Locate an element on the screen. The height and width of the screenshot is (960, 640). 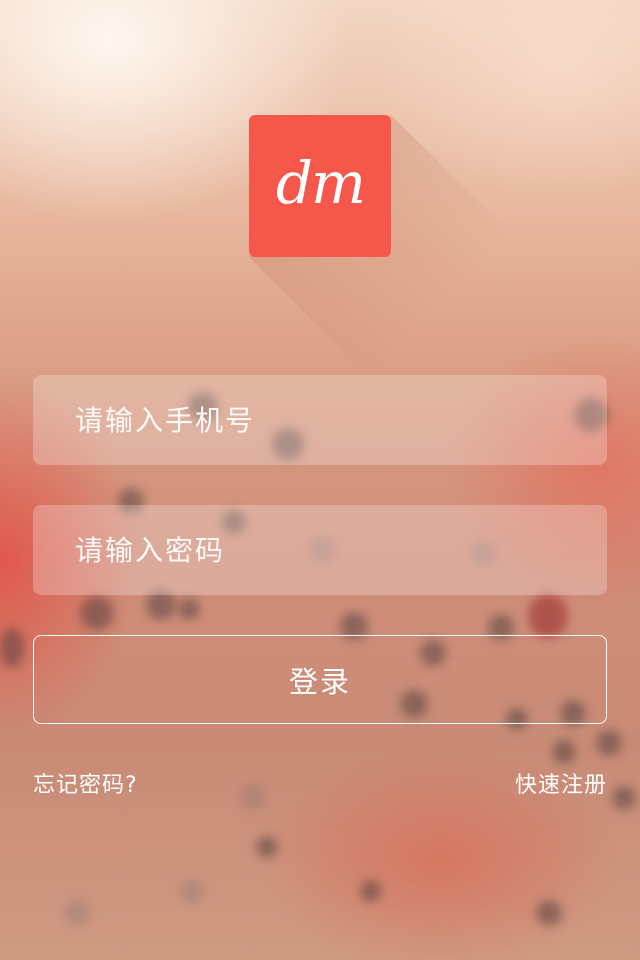
forgot-password-link: 忘记密码? is located at coordinates (85, 786).